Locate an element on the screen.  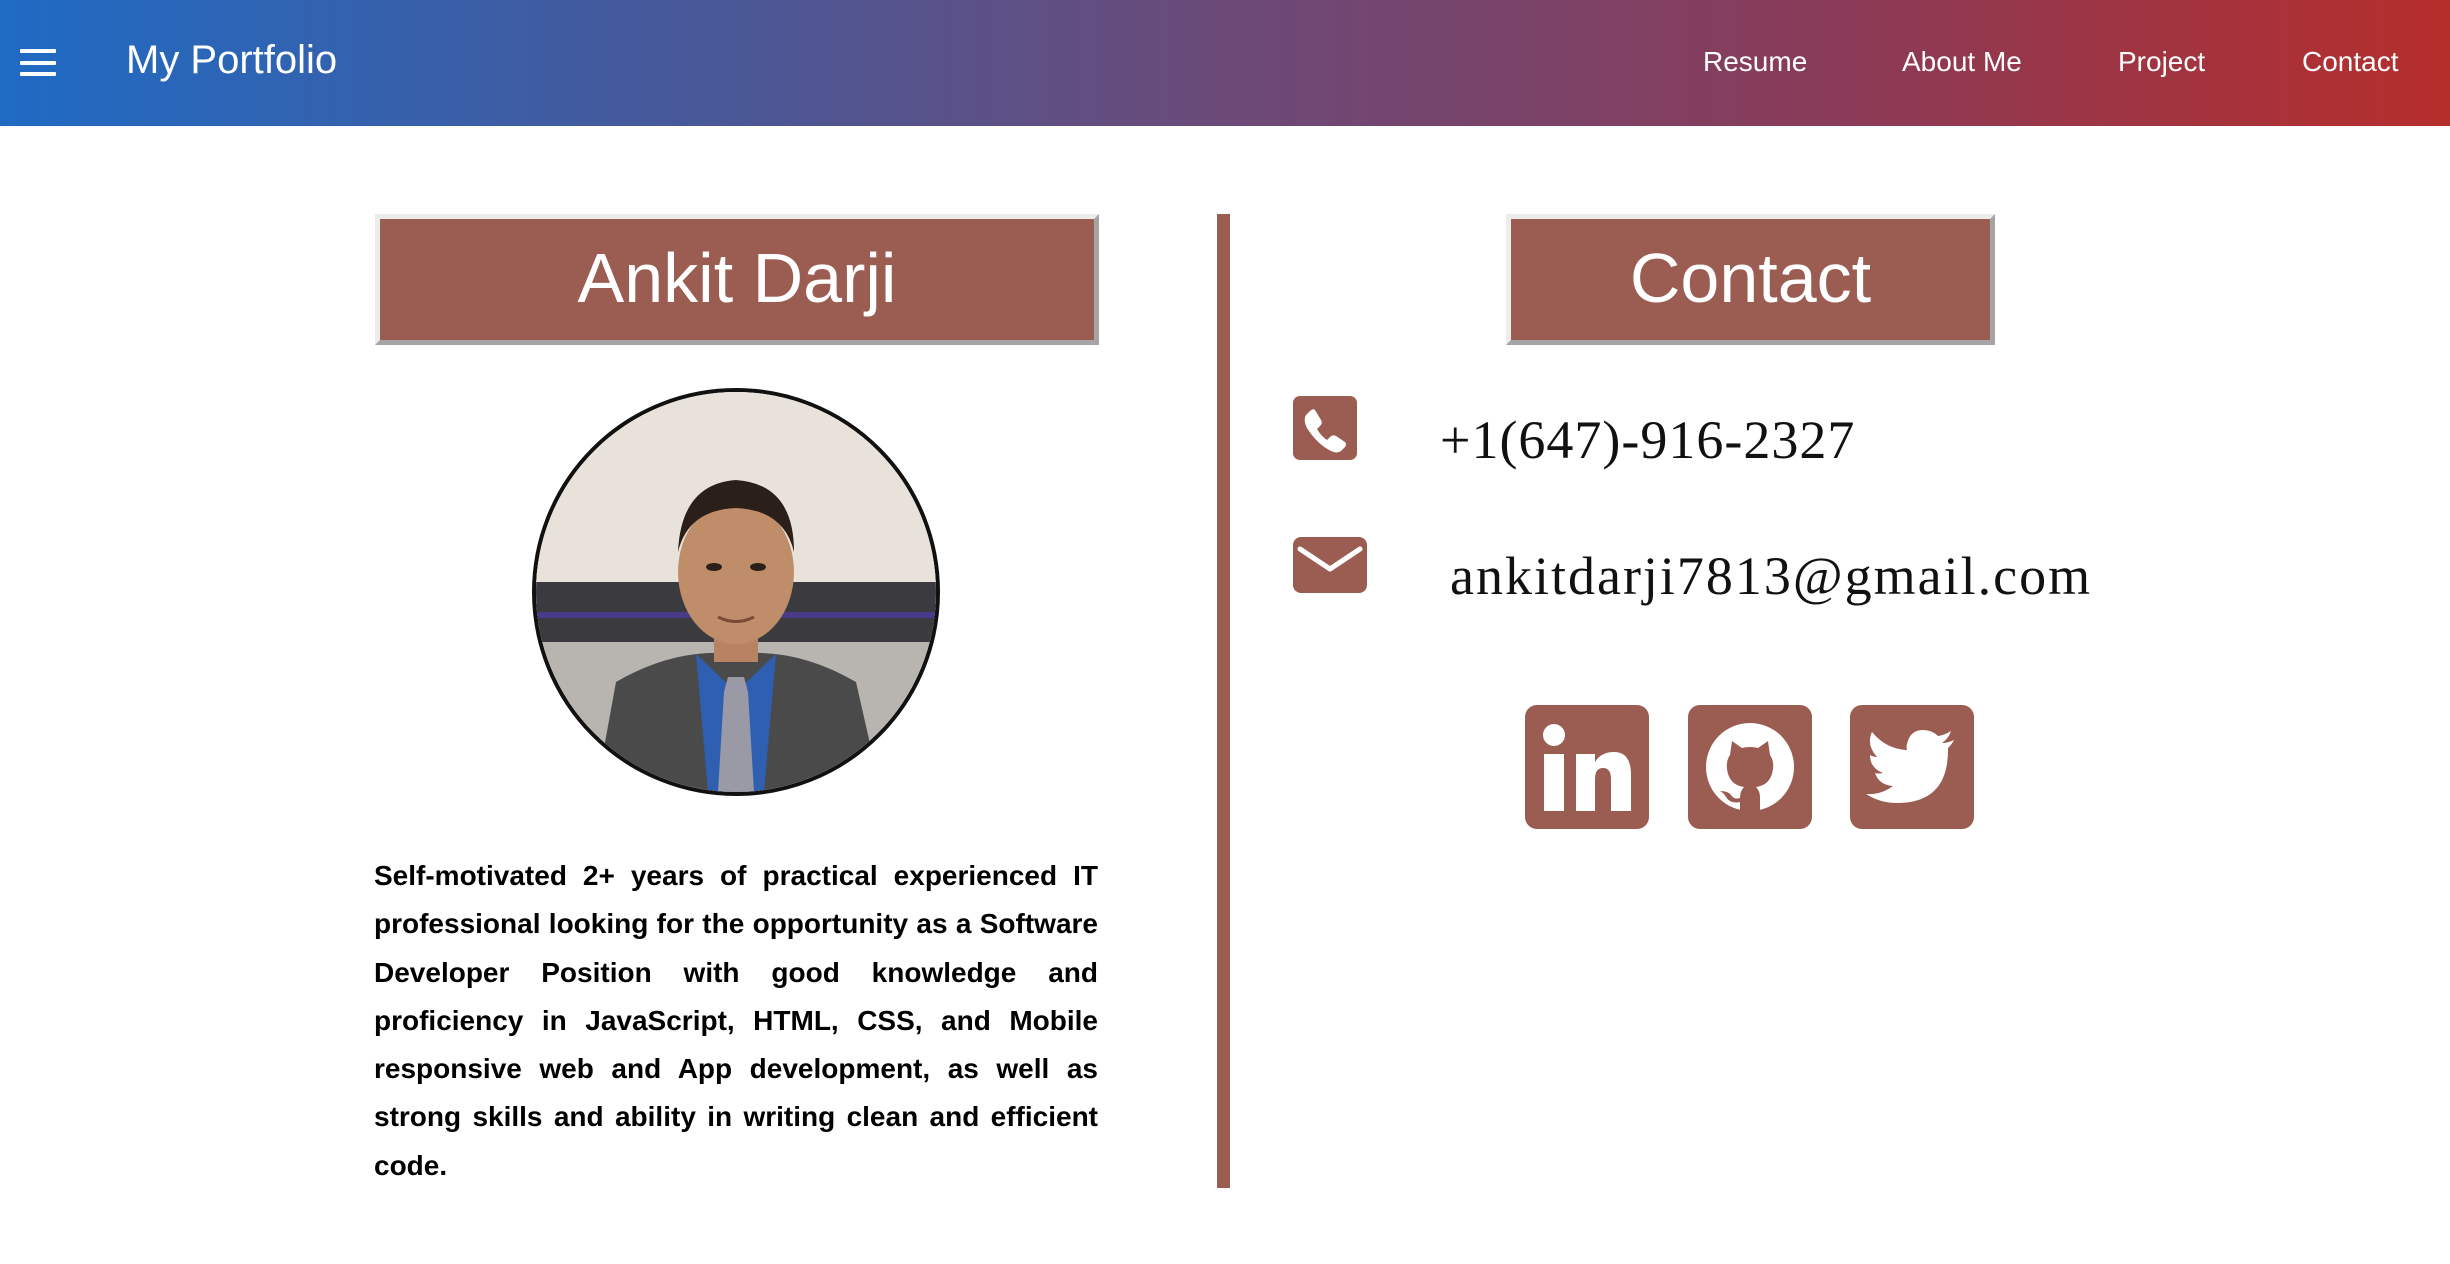
nav-link-contact: Contact is located at coordinates (2350, 62).